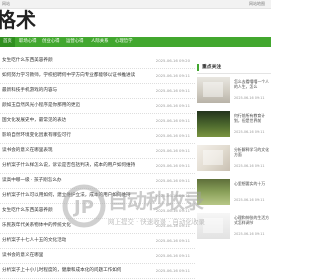 The image size is (320, 279). What do you see at coordinates (234, 194) in the screenshot?
I see `sidebar-item: 心里想要实的十万 2025-06-16 09:11` at bounding box center [234, 194].